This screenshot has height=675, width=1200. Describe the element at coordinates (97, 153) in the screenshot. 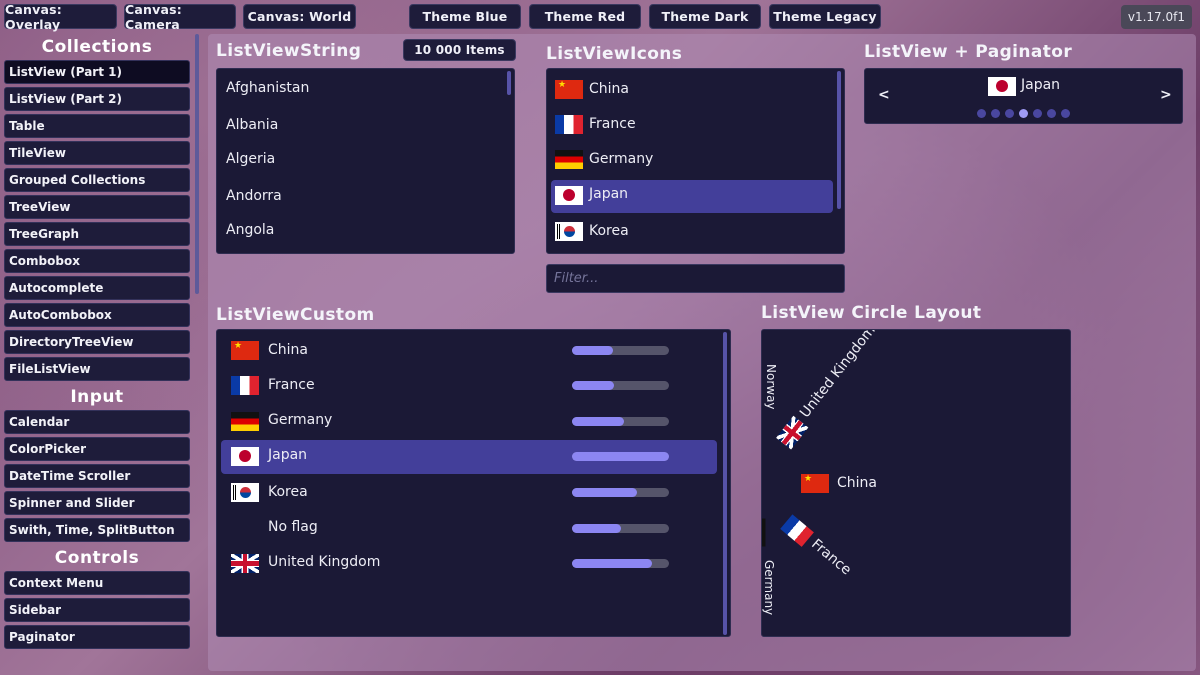

I see `sidebar-item-tileview: TileView` at that location.